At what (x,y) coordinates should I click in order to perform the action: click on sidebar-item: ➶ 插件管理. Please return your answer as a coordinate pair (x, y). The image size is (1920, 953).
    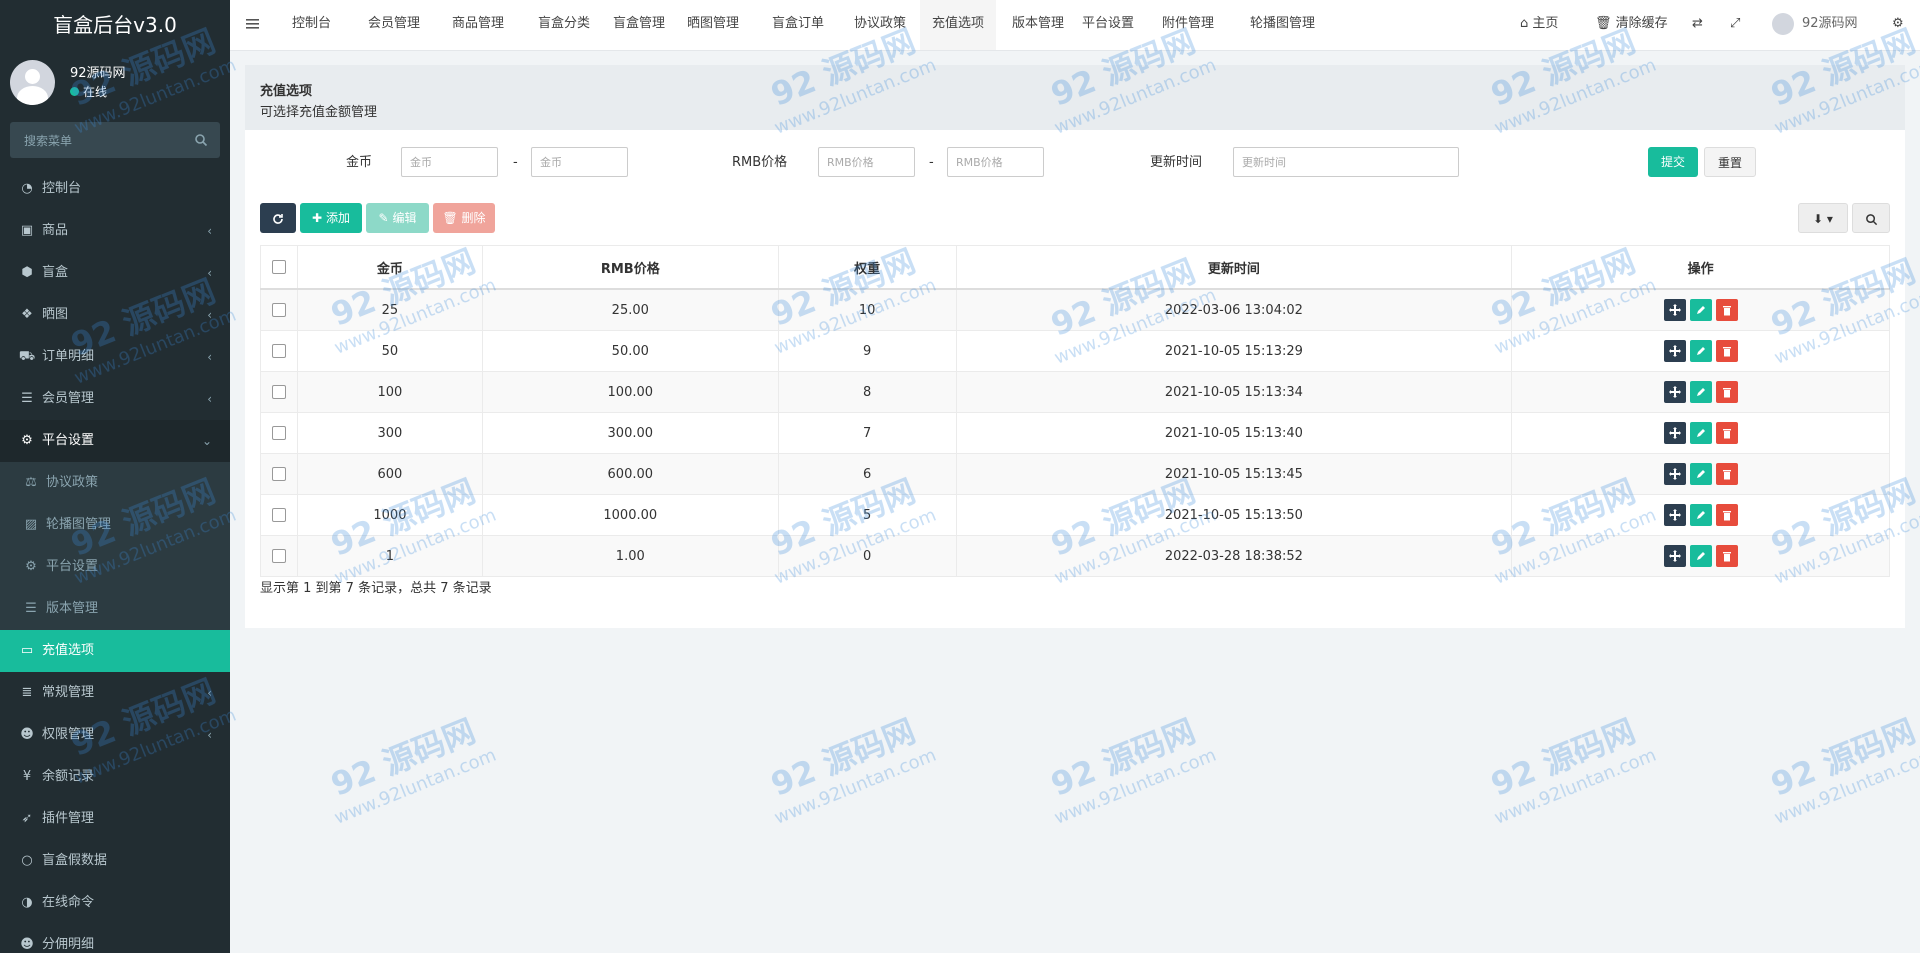
    Looking at the image, I should click on (115, 819).